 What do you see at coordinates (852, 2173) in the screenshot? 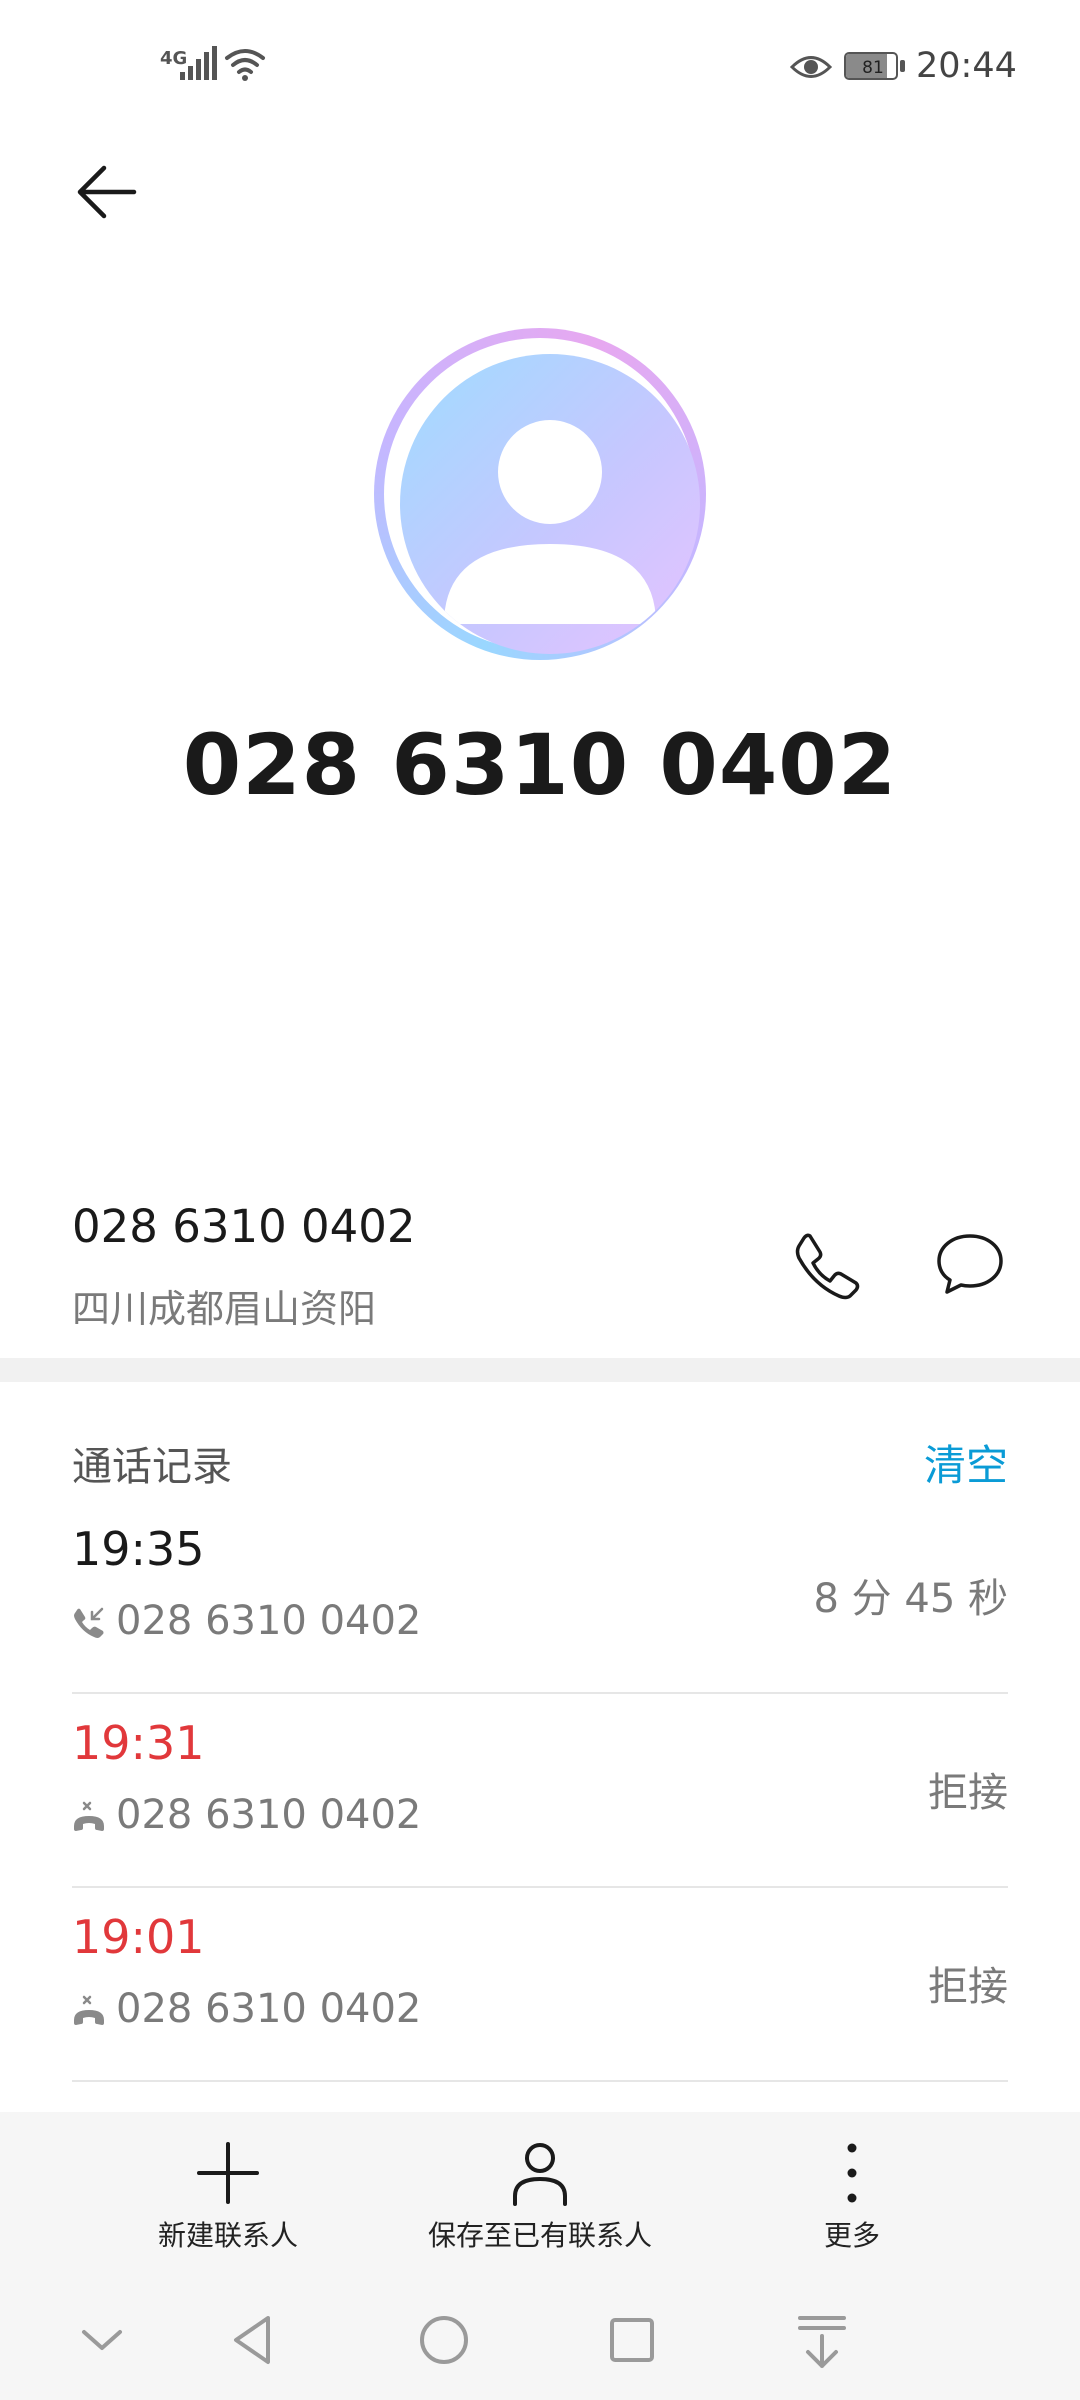
I see `more-vertical-icon` at bounding box center [852, 2173].